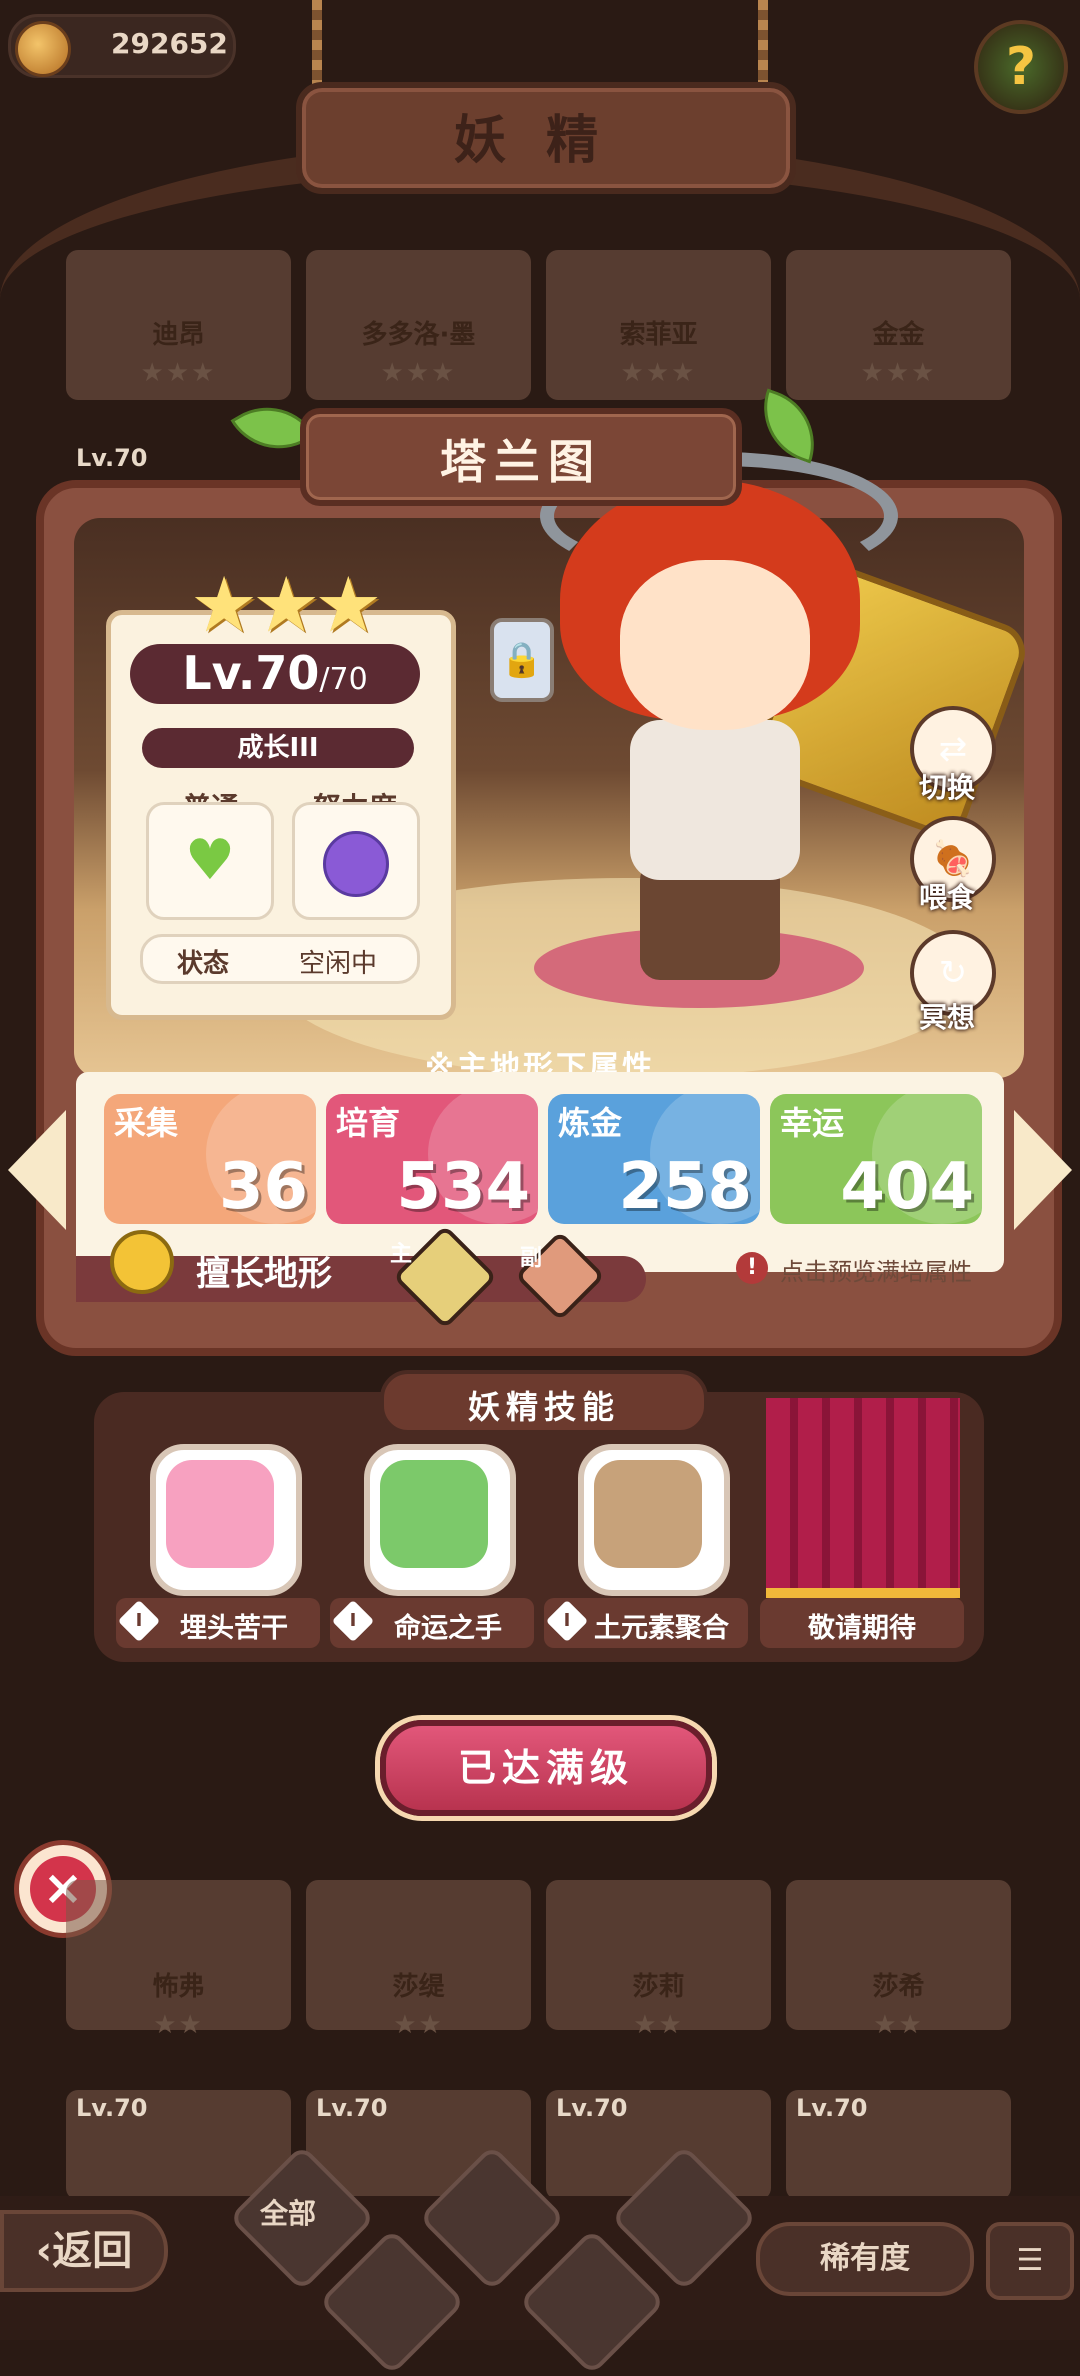 The width and height of the screenshot is (1080, 2376). I want to click on attr-alchemy: 炼金 258, so click(654, 1159).